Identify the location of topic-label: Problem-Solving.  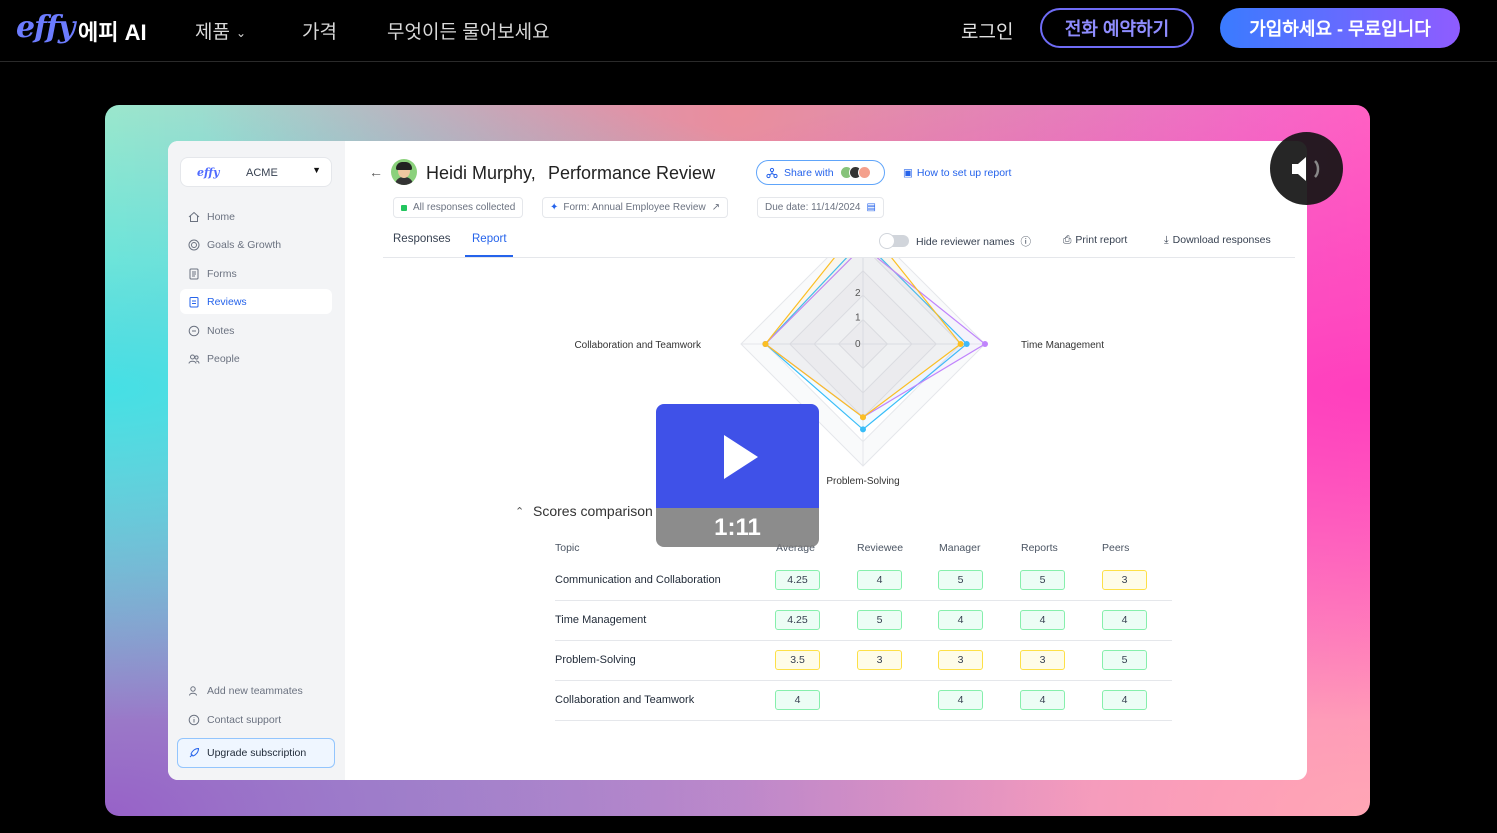
(595, 660).